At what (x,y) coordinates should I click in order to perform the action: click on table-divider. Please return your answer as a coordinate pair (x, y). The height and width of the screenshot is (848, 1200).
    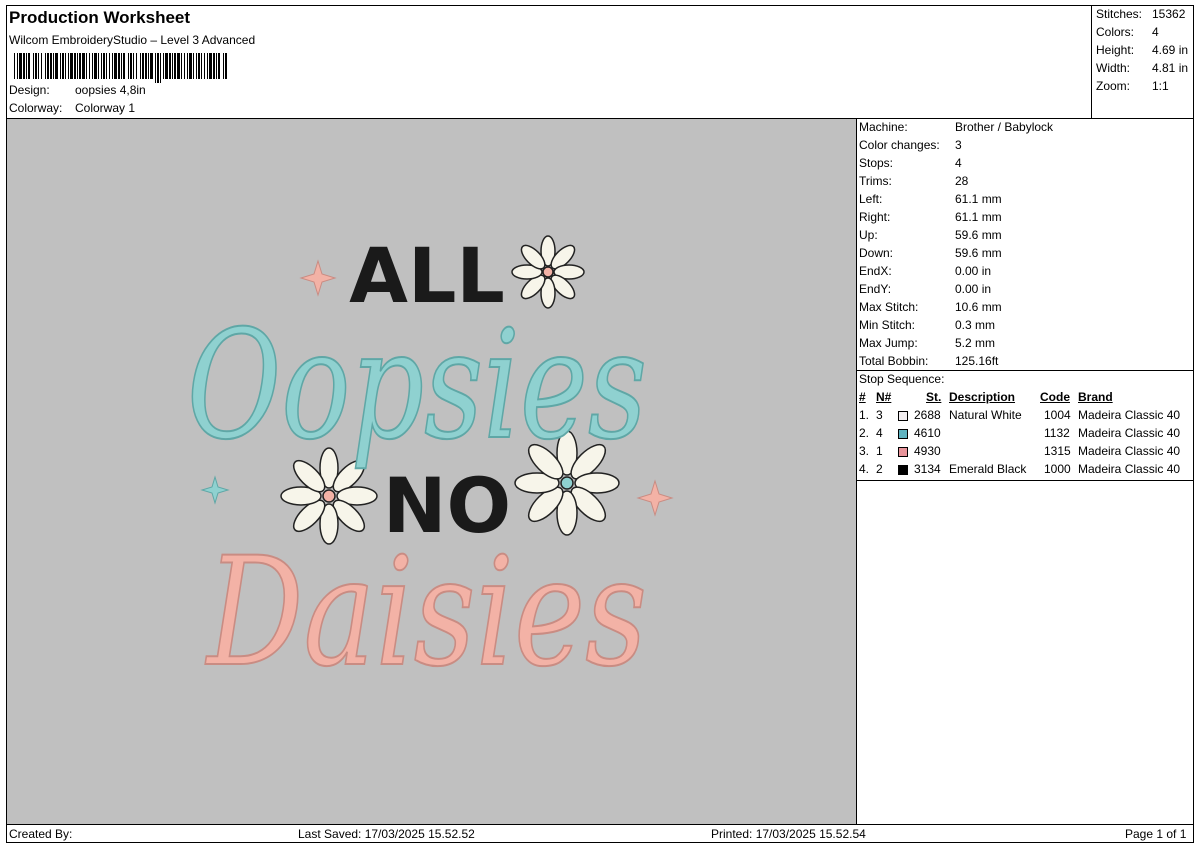
    Looking at the image, I should click on (1025, 480).